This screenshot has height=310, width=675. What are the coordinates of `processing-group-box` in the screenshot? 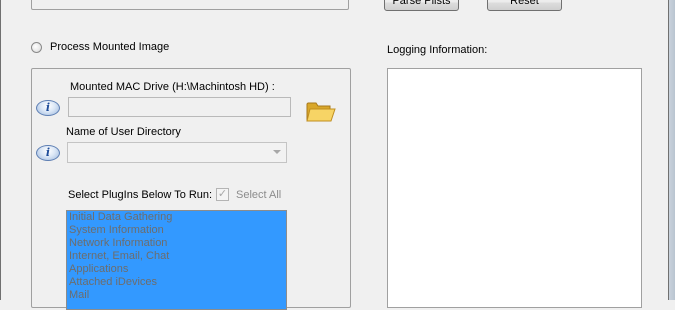 It's located at (190, 5).